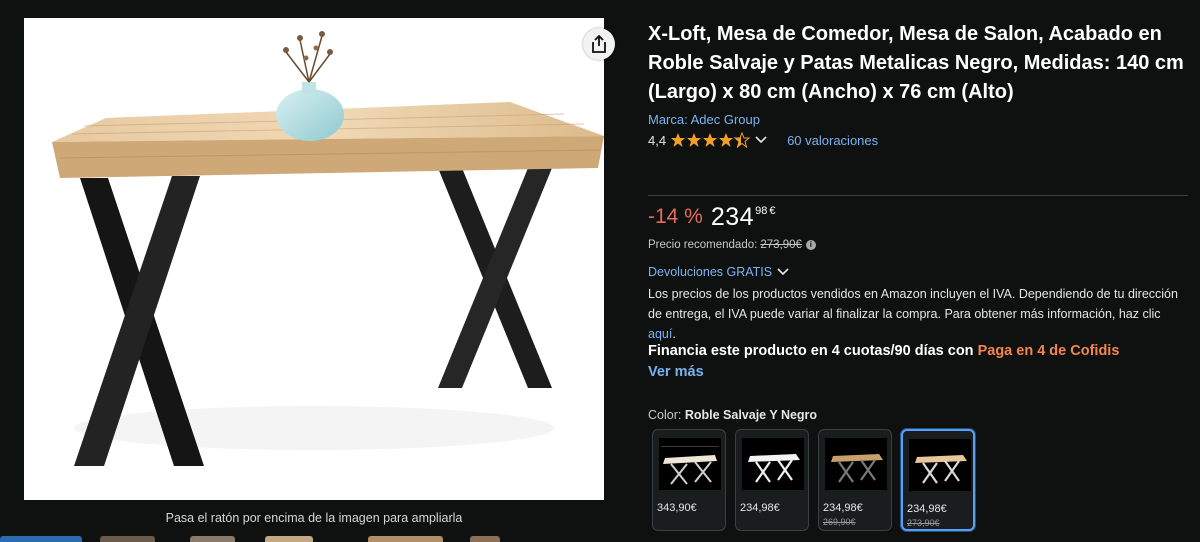  What do you see at coordinates (674, 334) in the screenshot?
I see `vat-end: .` at bounding box center [674, 334].